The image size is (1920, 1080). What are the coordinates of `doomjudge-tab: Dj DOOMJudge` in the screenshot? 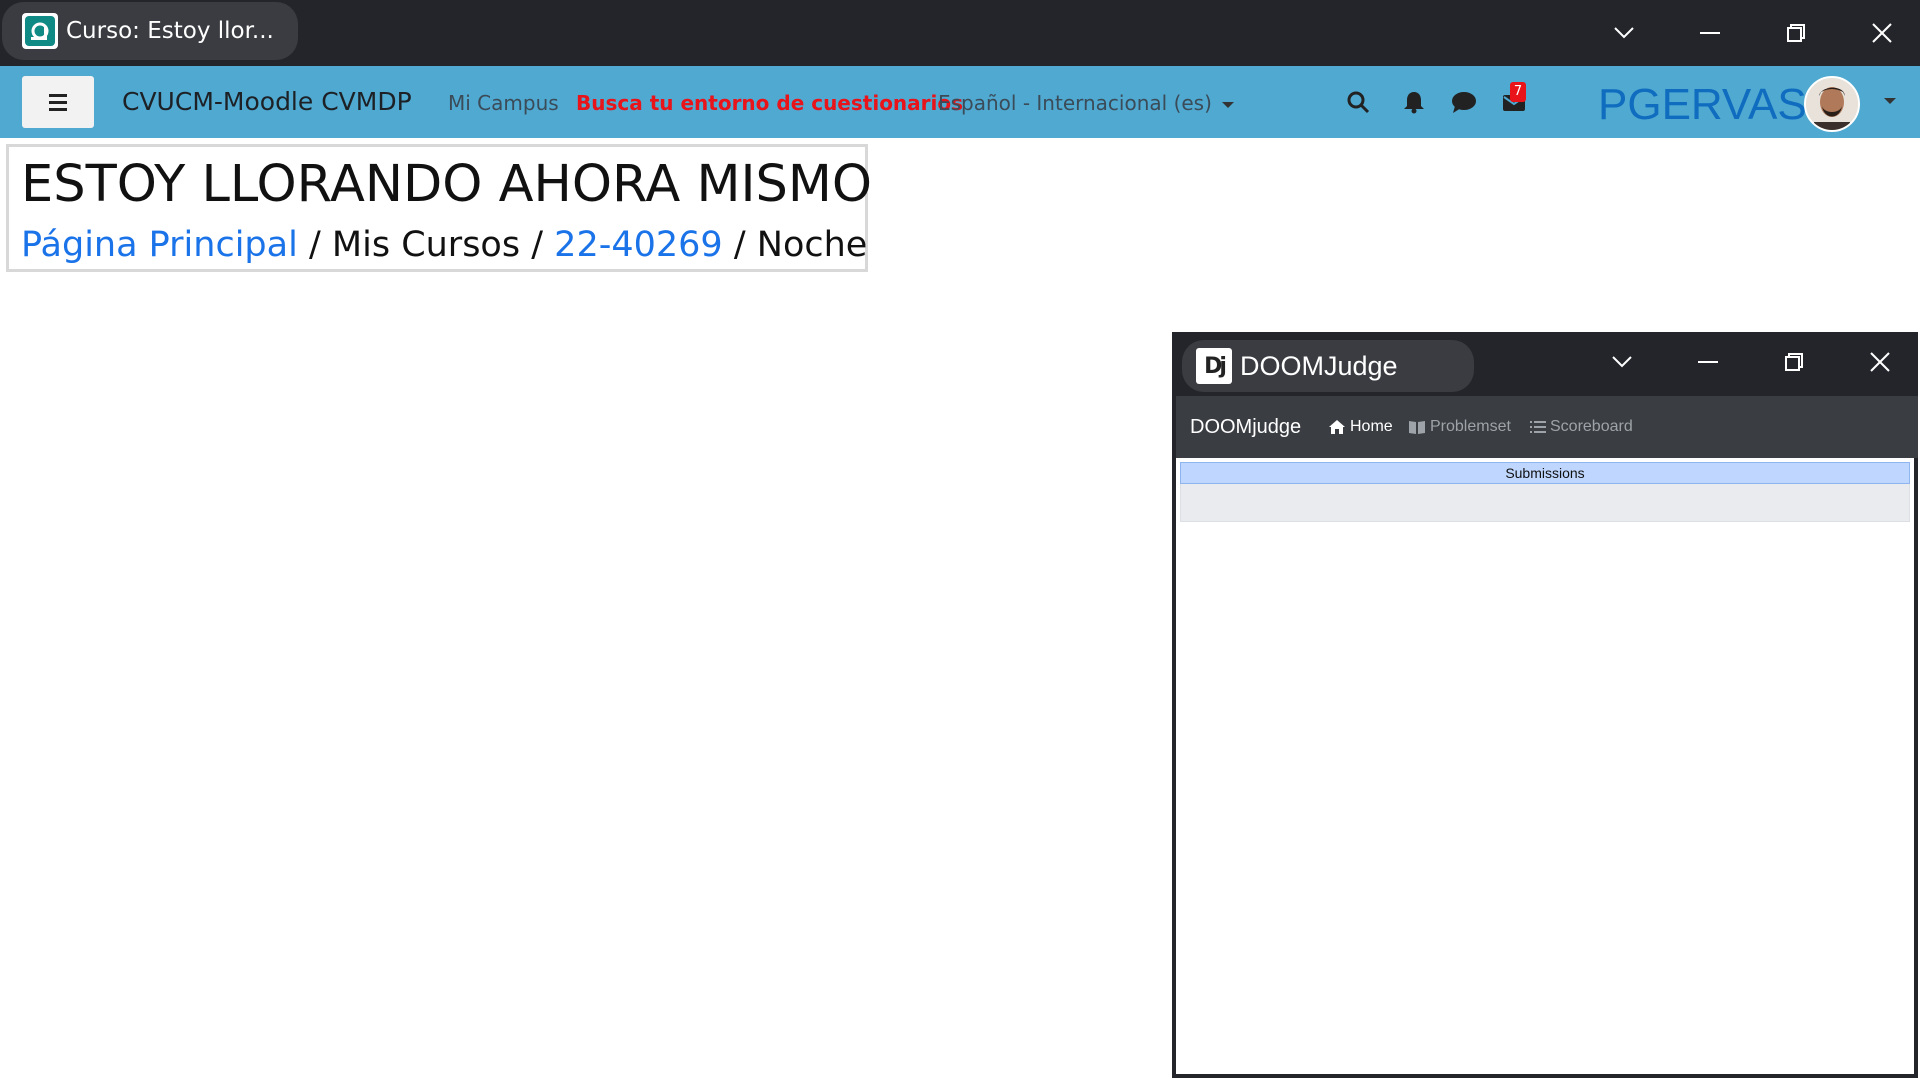 It's located at (1328, 366).